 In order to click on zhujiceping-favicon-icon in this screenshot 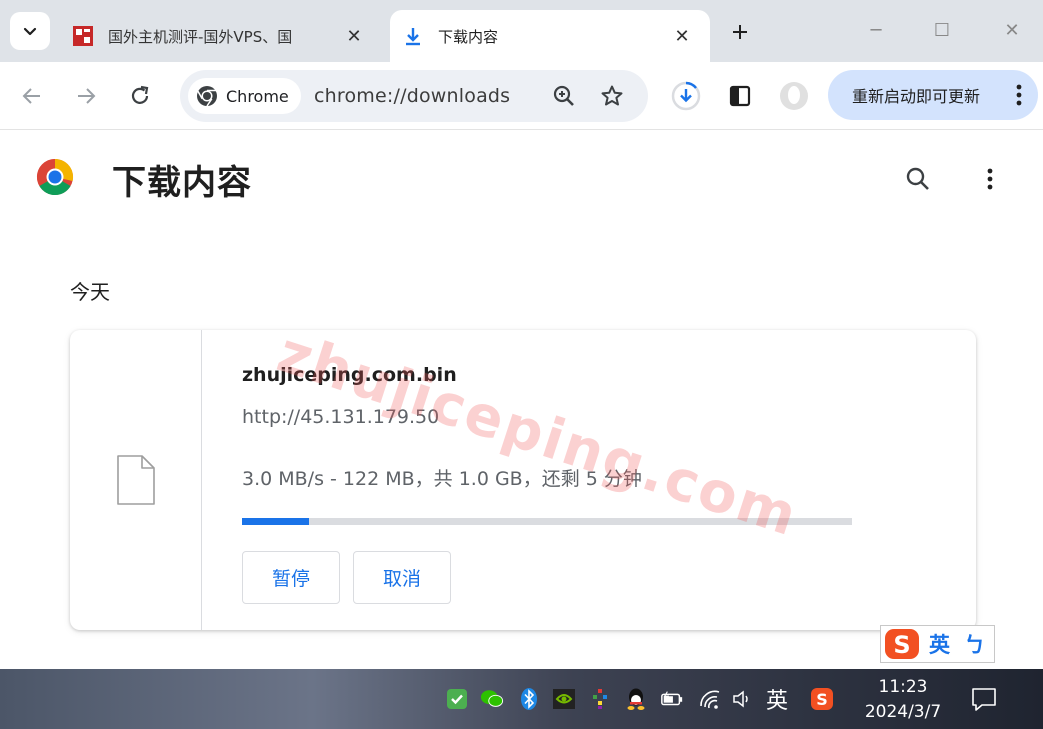, I will do `click(83, 36)`.